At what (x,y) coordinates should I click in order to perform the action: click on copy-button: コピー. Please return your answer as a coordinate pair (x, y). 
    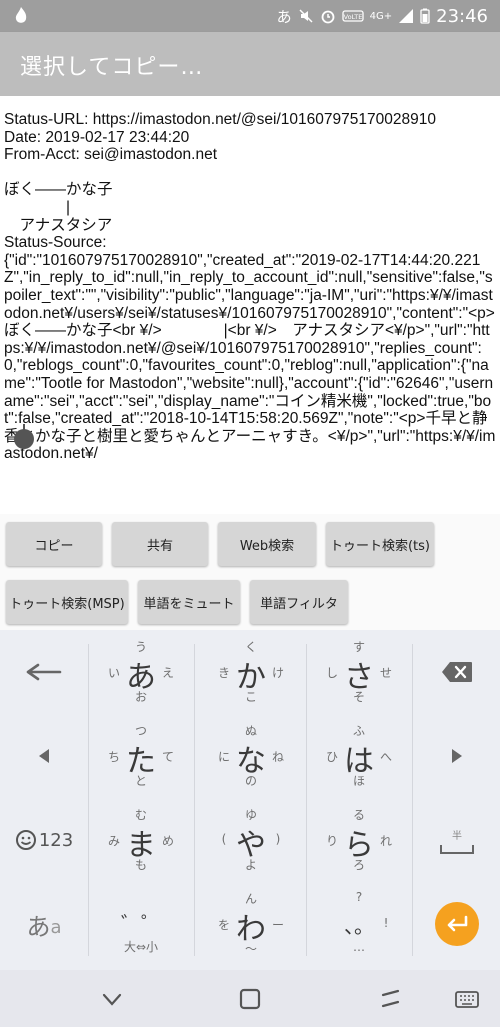
    Looking at the image, I should click on (54, 544).